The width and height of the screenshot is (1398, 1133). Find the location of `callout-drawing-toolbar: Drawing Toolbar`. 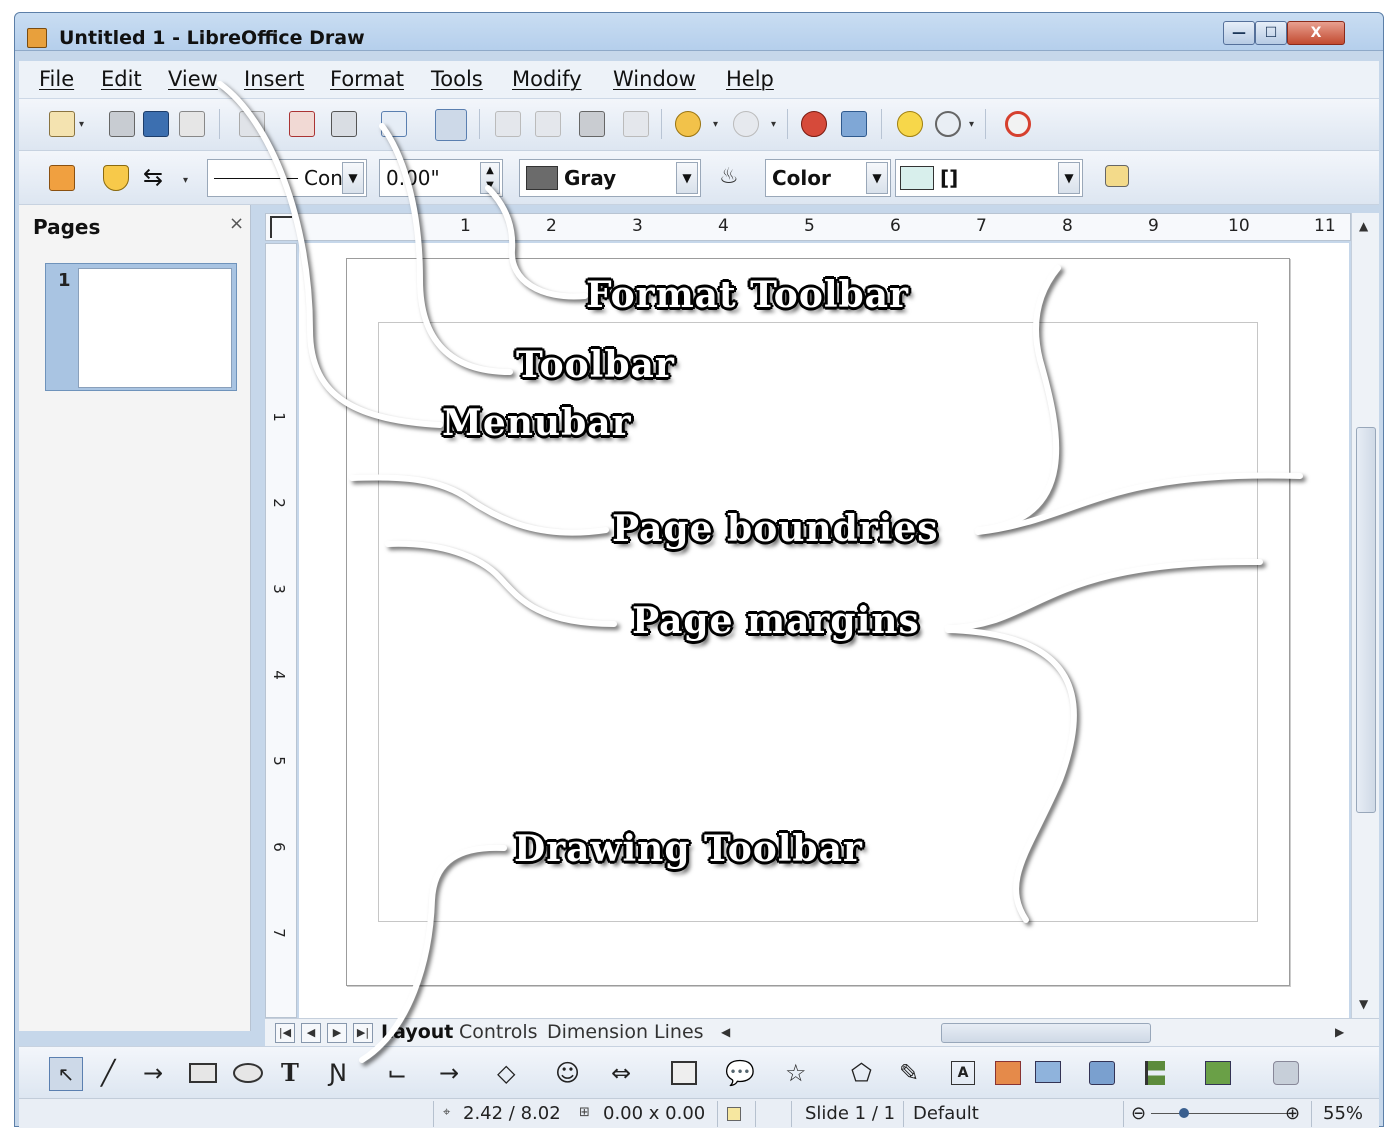

callout-drawing-toolbar: Drawing Toolbar is located at coordinates (688, 849).